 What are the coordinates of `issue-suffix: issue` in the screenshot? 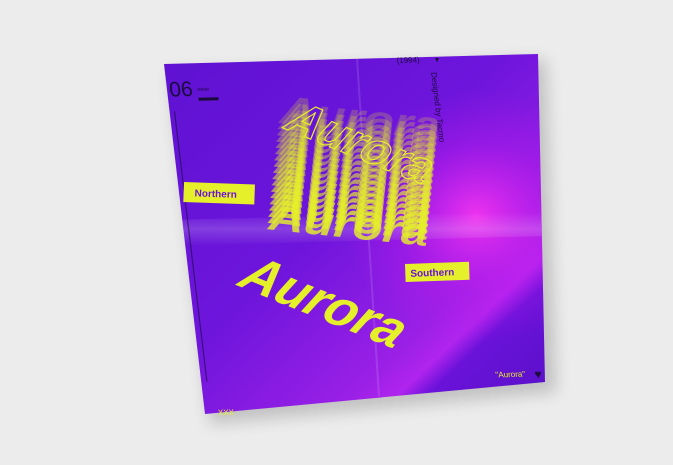 It's located at (203, 89).